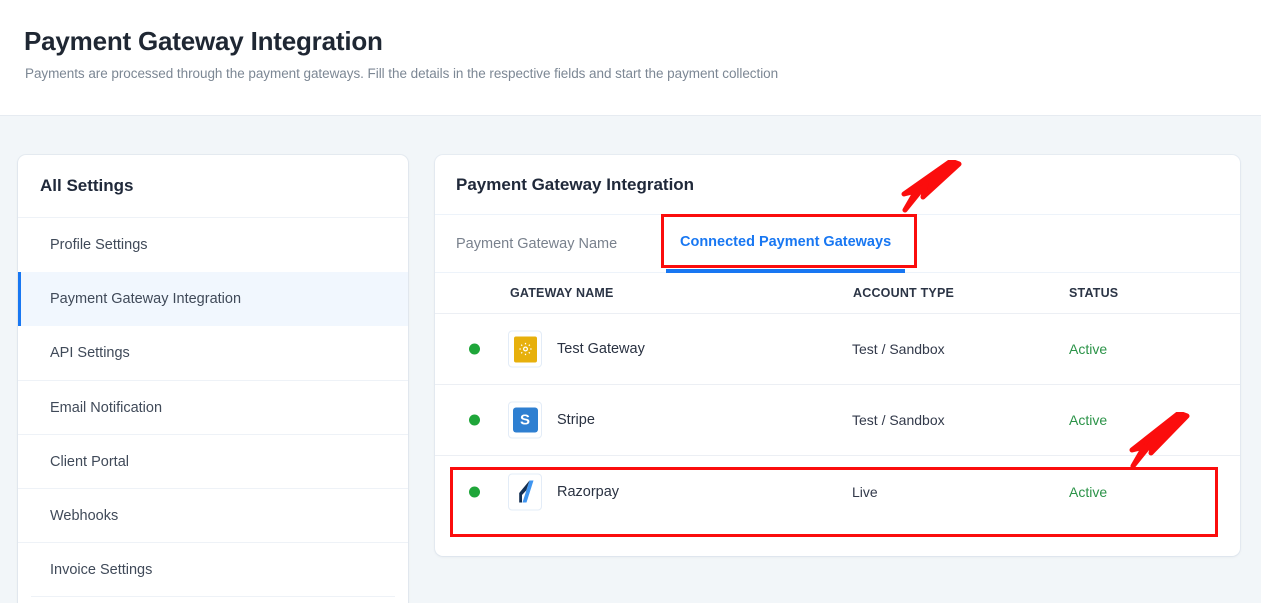  Describe the element at coordinates (213, 407) in the screenshot. I see `sidebar-item-email-notification: Email Notification` at that location.